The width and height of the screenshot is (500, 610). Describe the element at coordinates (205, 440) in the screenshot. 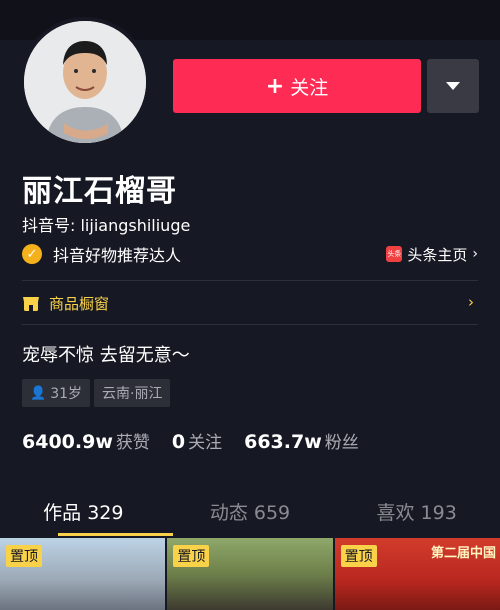

I see `following-label: 关注` at that location.